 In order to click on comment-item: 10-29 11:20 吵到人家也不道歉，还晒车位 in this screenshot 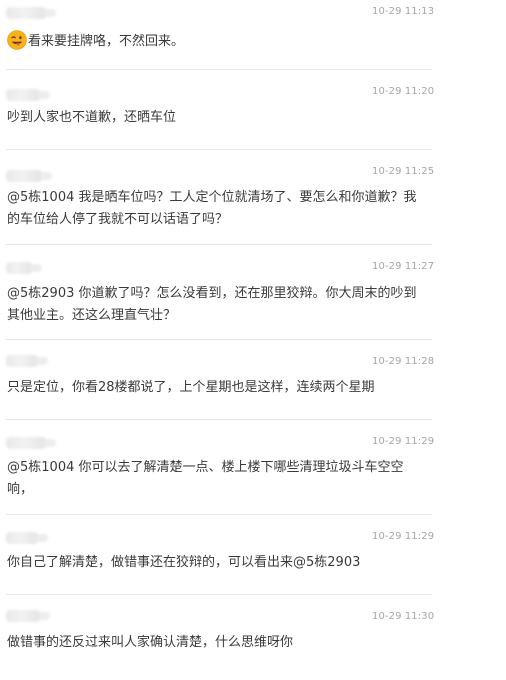, I will do `click(253, 110)`.